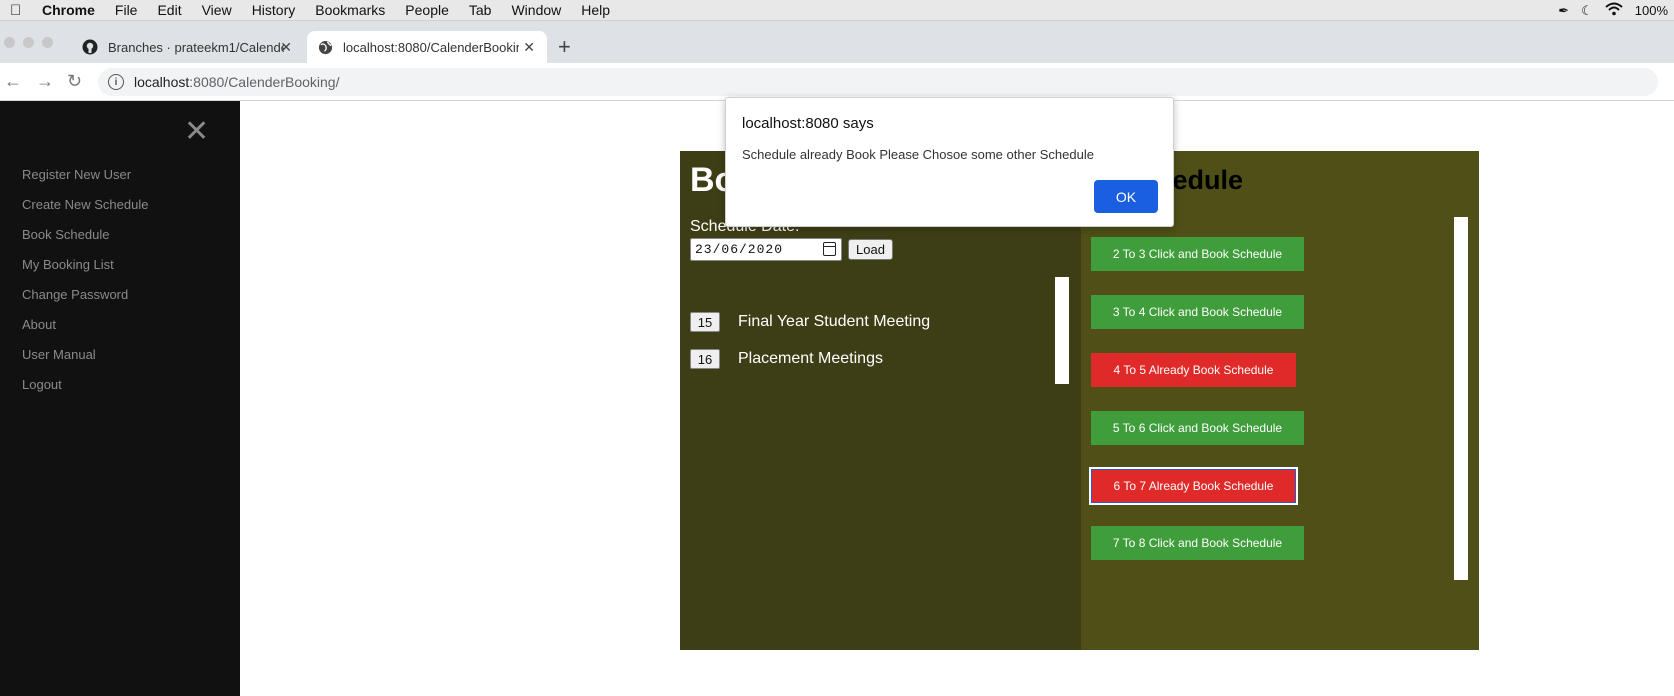 The image size is (1674, 696). What do you see at coordinates (85, 272) in the screenshot?
I see `sidebar-item-my-booking-list: My Booking List` at bounding box center [85, 272].